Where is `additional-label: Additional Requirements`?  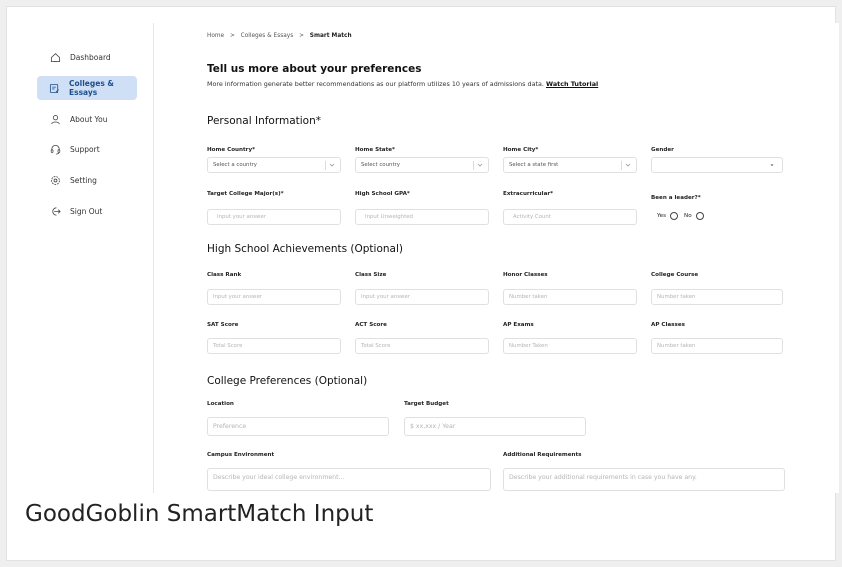
additional-label: Additional Requirements is located at coordinates (542, 455).